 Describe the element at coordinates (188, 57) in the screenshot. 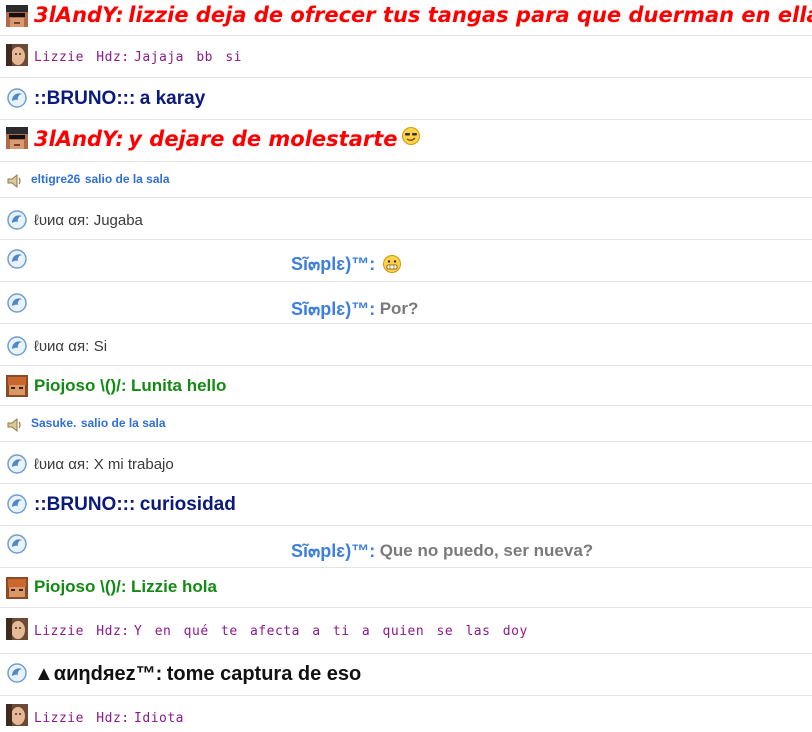

I see `message-text: Jajaja bb si` at that location.